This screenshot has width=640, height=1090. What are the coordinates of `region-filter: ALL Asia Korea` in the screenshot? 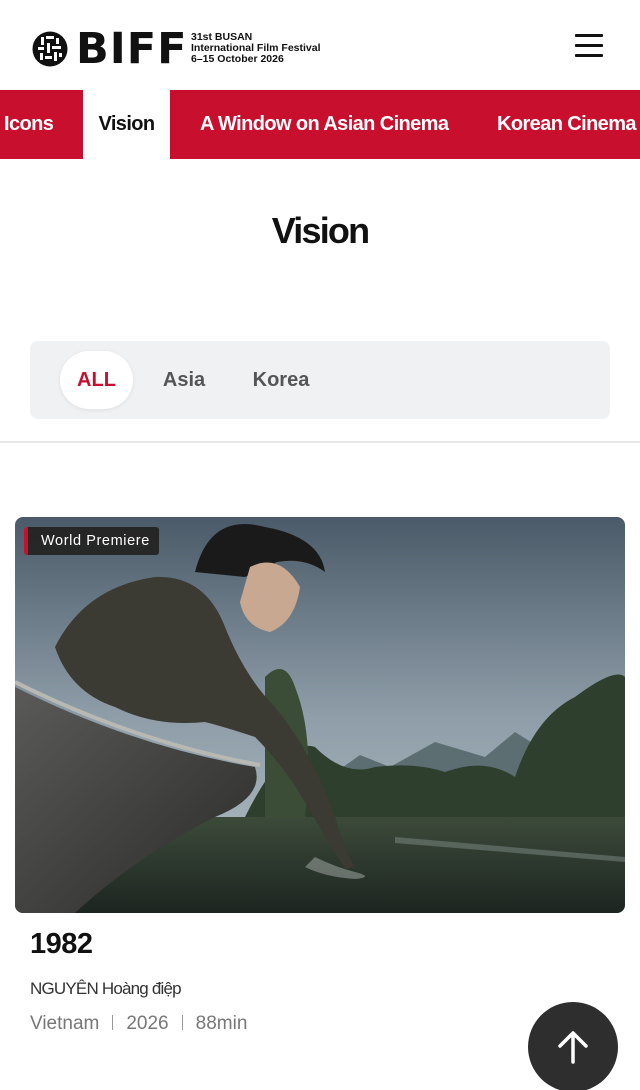 It's located at (320, 380).